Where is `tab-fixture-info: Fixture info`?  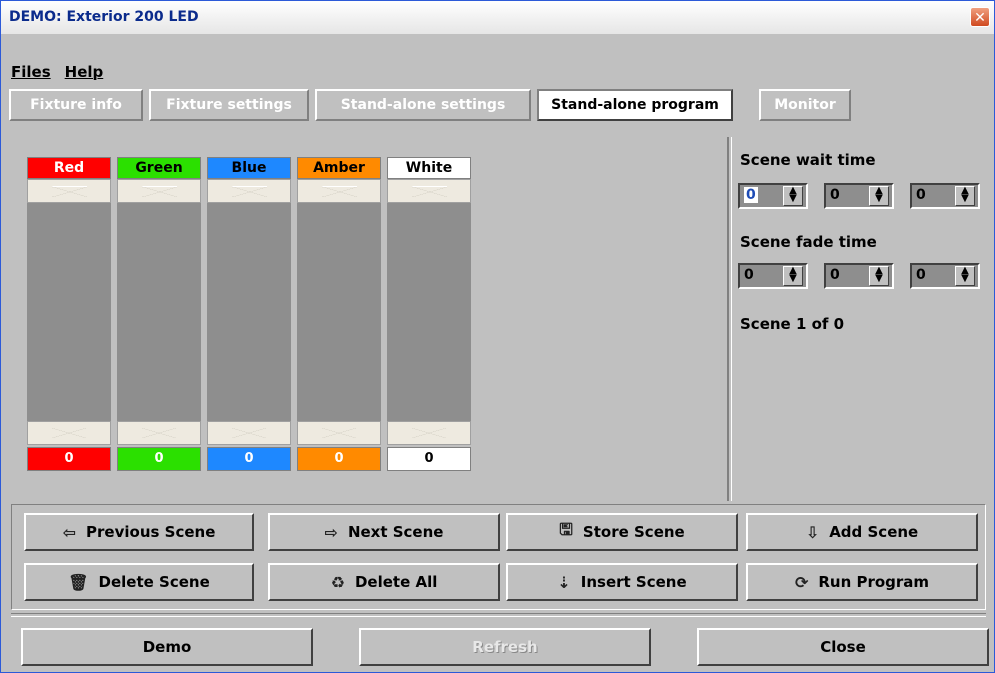 tab-fixture-info: Fixture info is located at coordinates (76, 105).